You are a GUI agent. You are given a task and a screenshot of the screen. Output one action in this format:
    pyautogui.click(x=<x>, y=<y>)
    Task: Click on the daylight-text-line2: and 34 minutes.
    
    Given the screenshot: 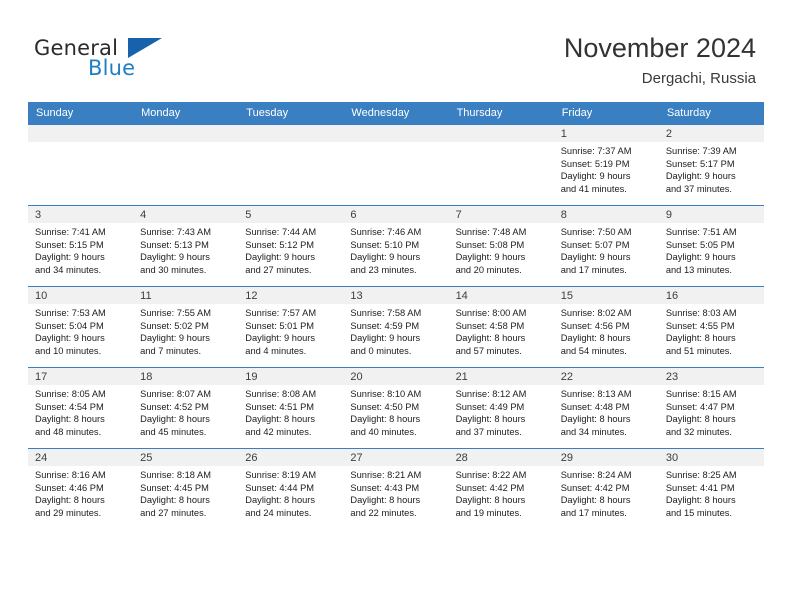 What is the action you would take?
    pyautogui.click(x=68, y=269)
    